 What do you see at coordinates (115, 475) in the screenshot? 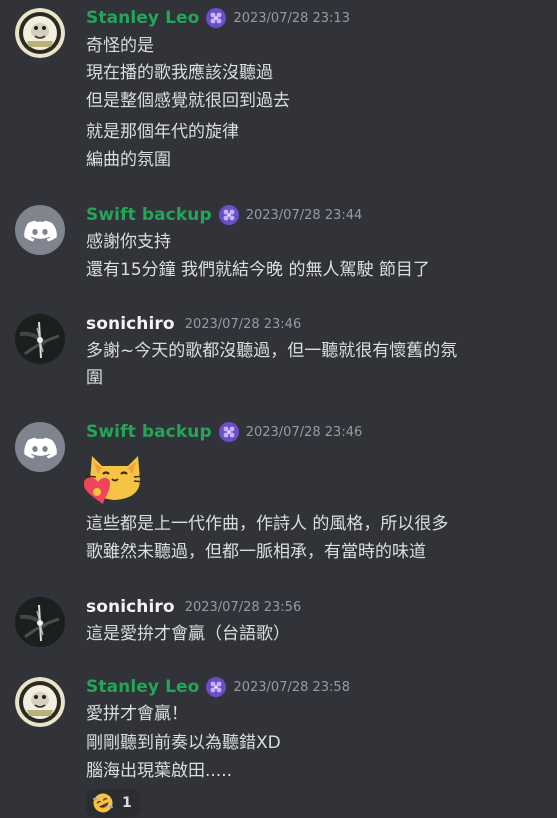
I see `cat-heart-sticker-icon` at bounding box center [115, 475].